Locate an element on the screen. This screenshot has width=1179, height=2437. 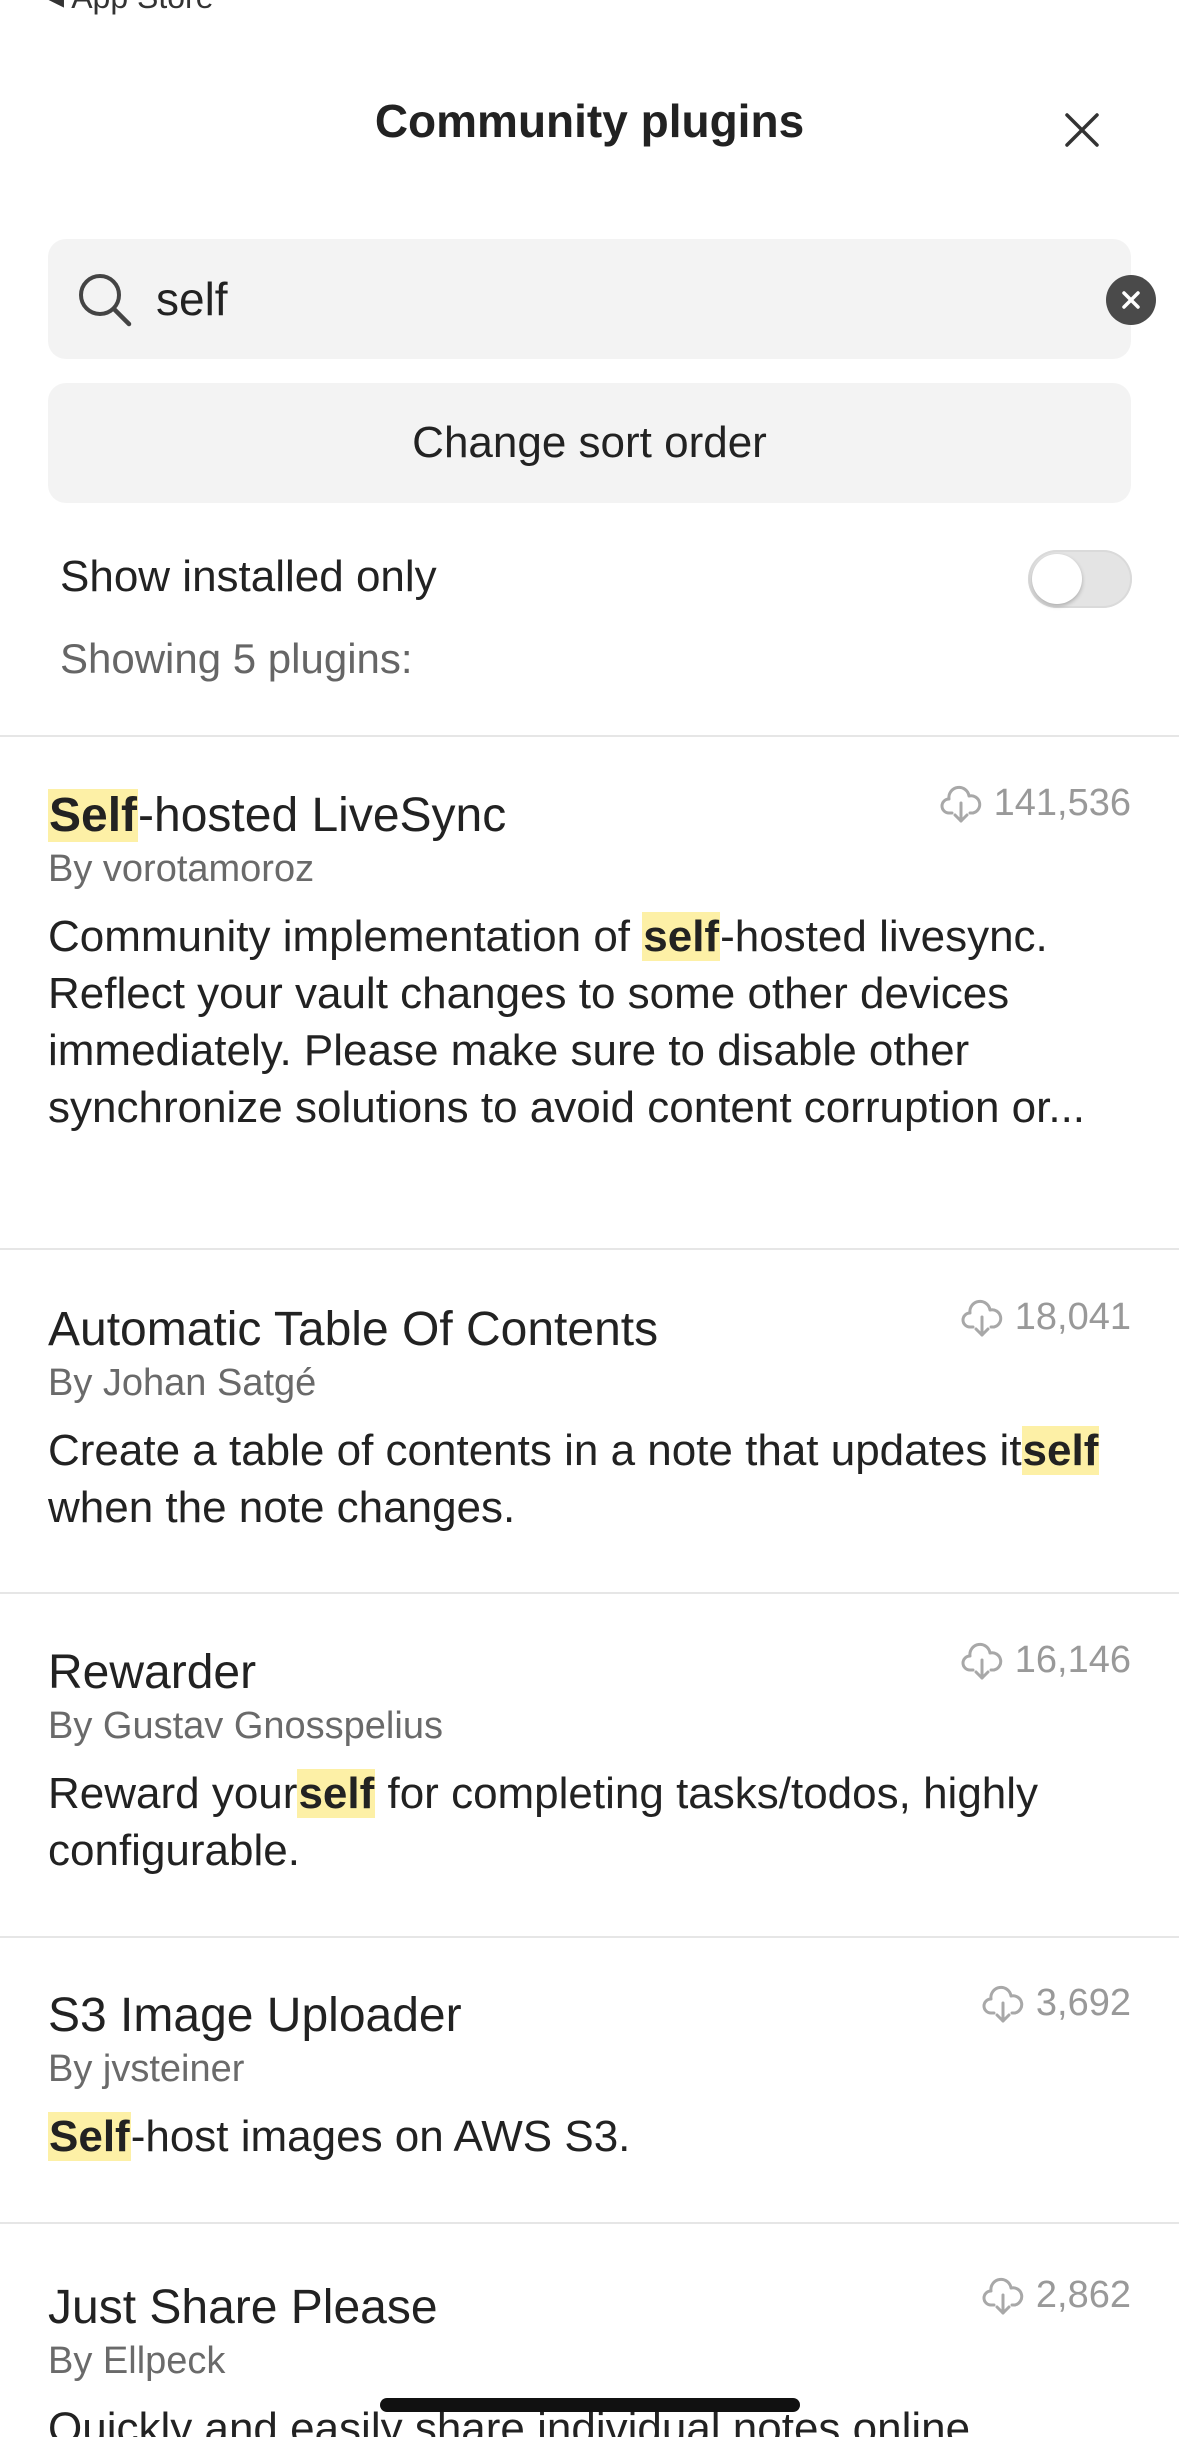
change-sort-order-button: Change sort order is located at coordinates (589, 443).